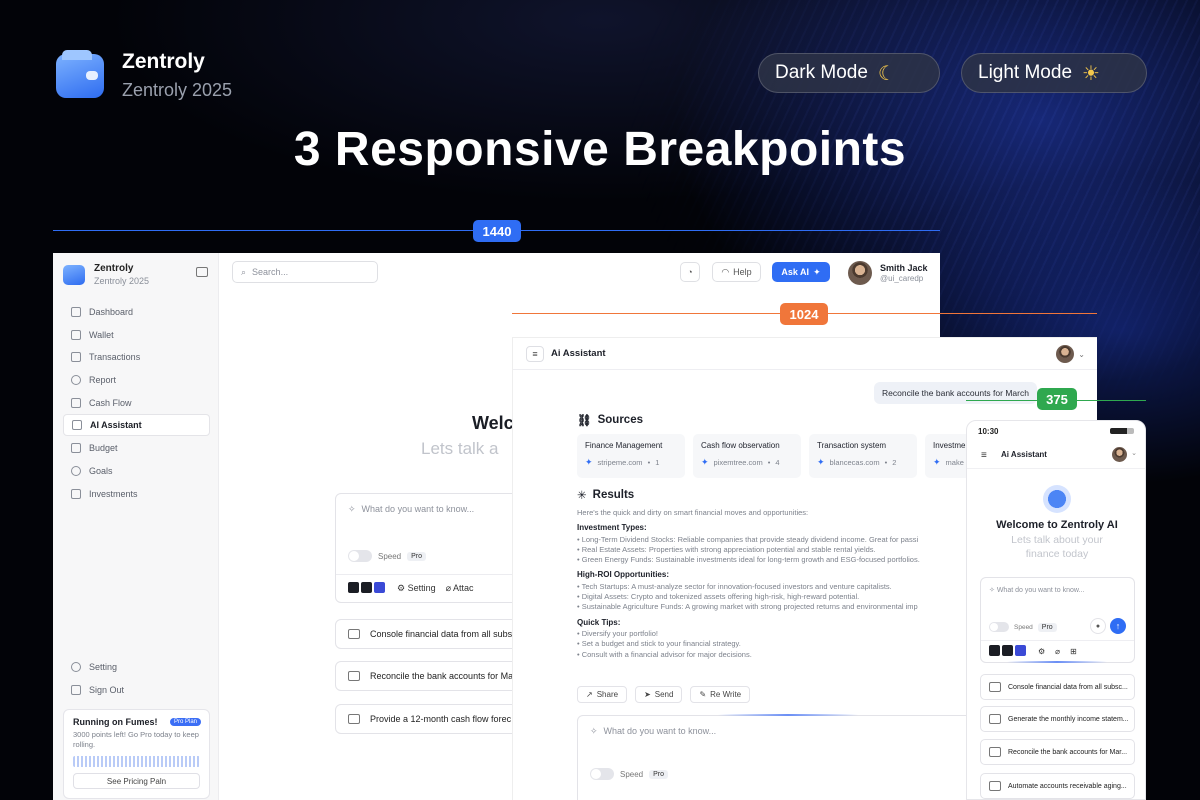  I want to click on link-icon: ⌀, so click(1057, 651).